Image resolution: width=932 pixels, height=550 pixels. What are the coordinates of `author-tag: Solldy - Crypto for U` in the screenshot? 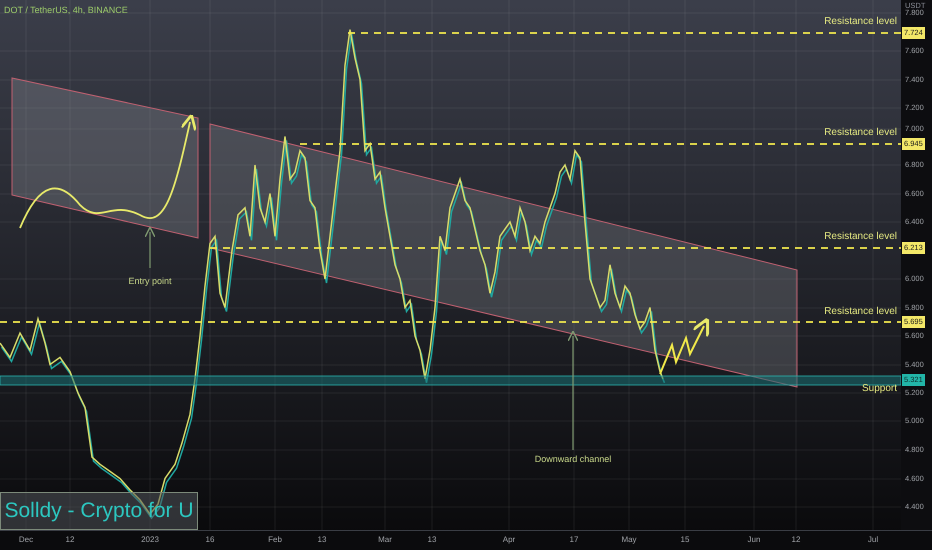 It's located at (99, 511).